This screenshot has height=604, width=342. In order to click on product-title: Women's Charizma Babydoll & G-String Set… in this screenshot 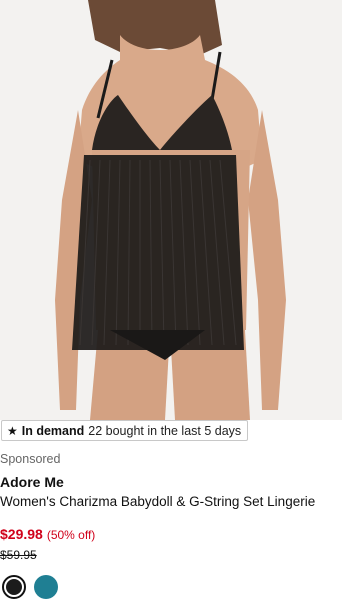, I will do `click(157, 501)`.